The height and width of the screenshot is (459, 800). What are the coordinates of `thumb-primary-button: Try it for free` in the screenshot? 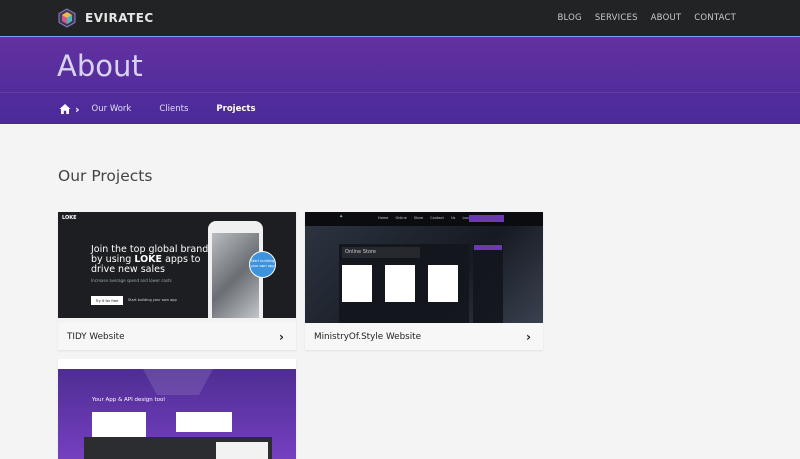 It's located at (107, 300).